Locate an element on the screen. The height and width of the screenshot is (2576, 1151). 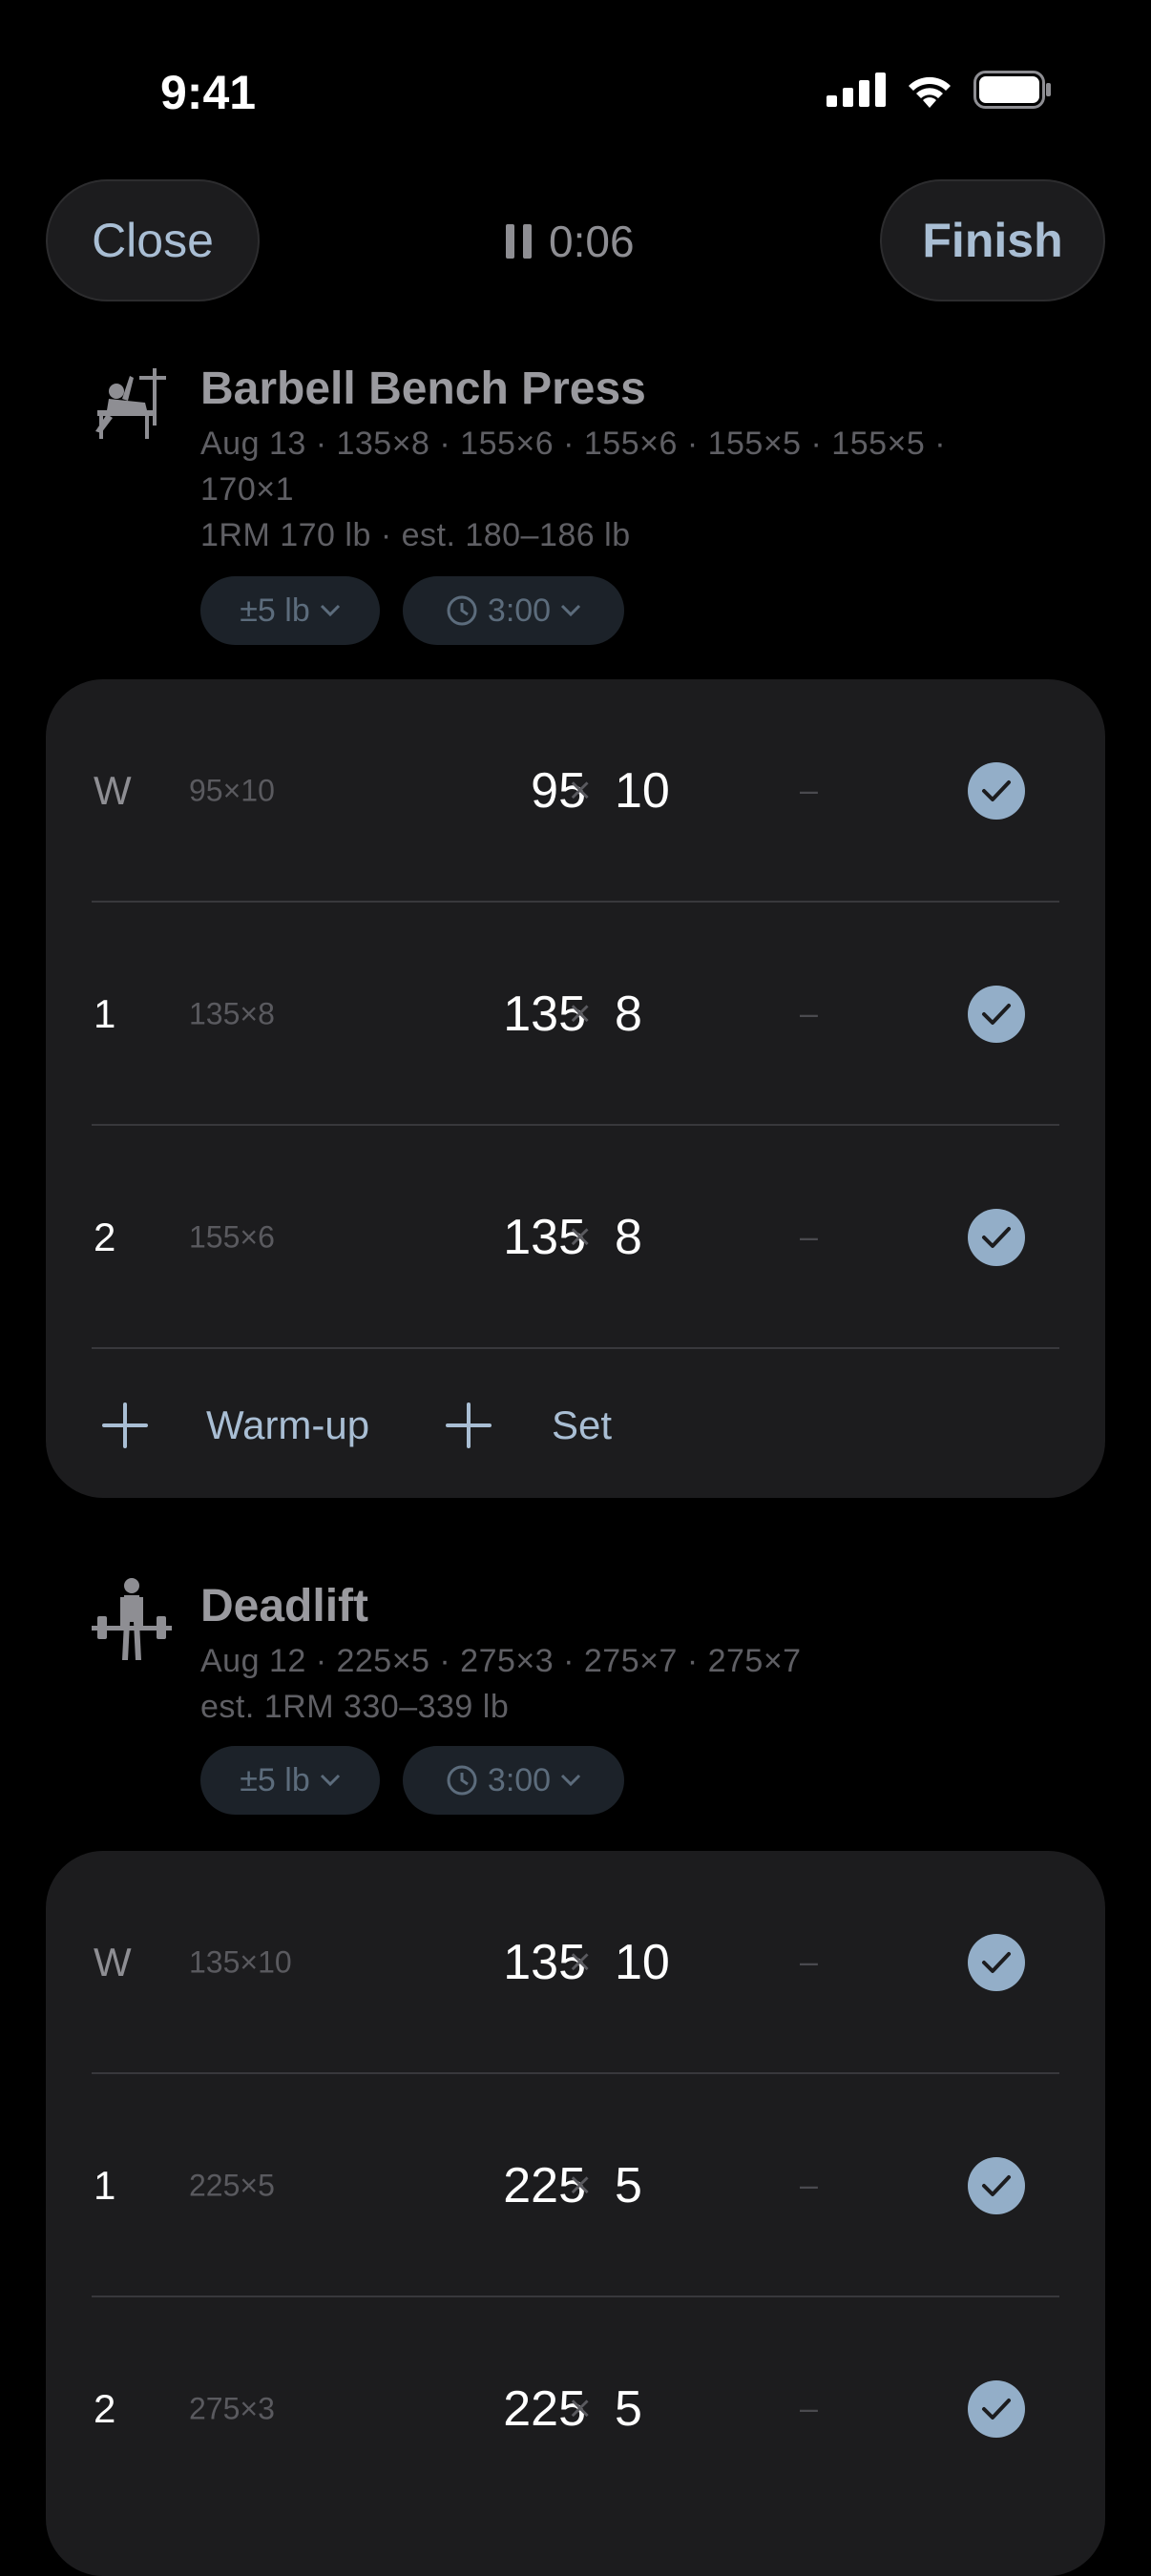
exercise-history-cont: 170×1 is located at coordinates (247, 489).